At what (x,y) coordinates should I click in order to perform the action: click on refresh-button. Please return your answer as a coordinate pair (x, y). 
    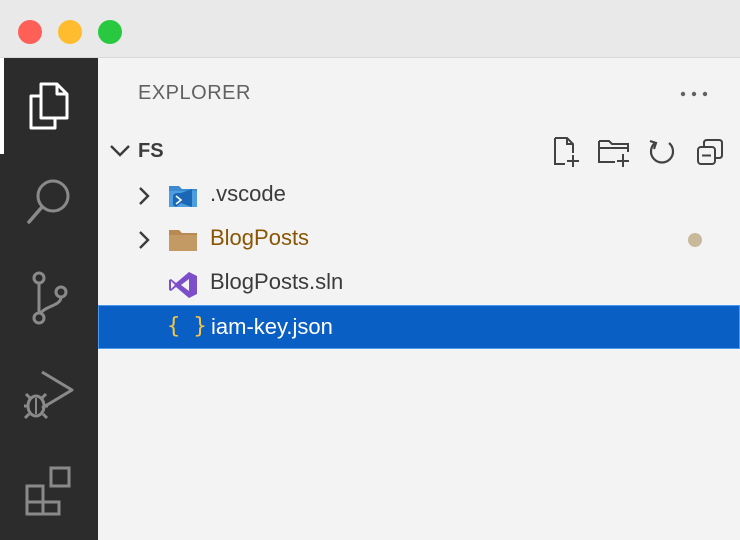
    Looking at the image, I should click on (662, 152).